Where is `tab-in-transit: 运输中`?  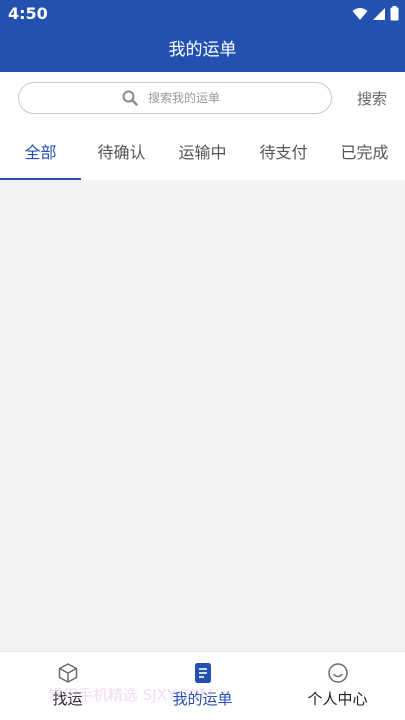 tab-in-transit: 运输中 is located at coordinates (202, 154).